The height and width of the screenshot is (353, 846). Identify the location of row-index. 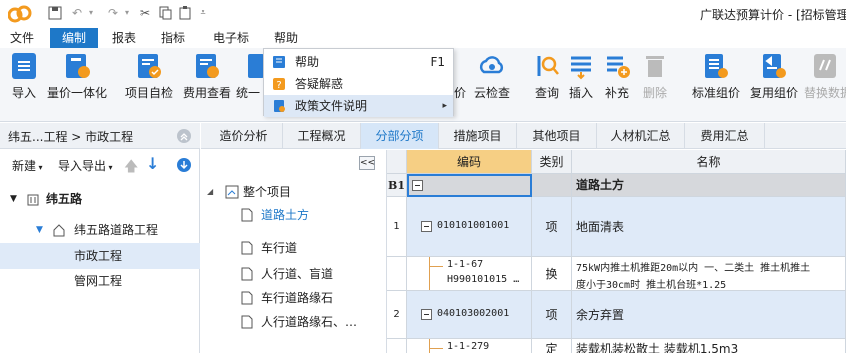
(397, 274).